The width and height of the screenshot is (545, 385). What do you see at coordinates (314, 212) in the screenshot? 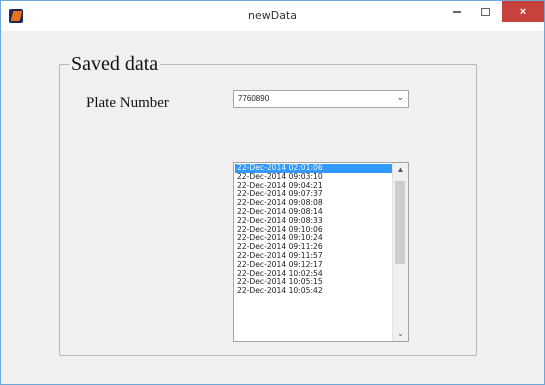
I see `list-item: 22-Dec-2014 09:08:14` at bounding box center [314, 212].